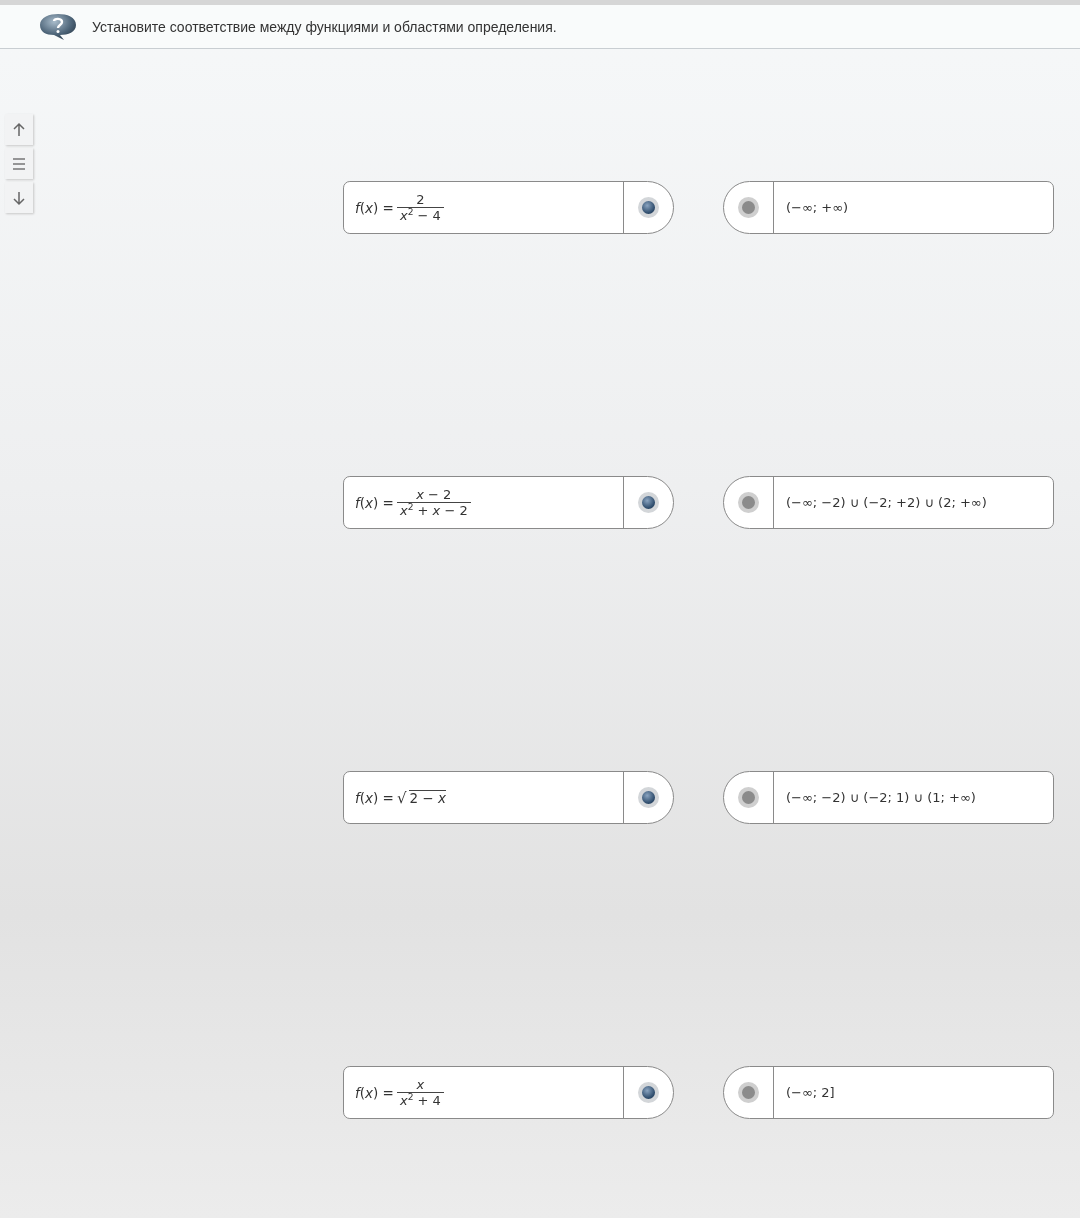 This screenshot has height=1218, width=1080. Describe the element at coordinates (888, 207) in the screenshot. I see `domain-card: (−∞; +∞)` at that location.